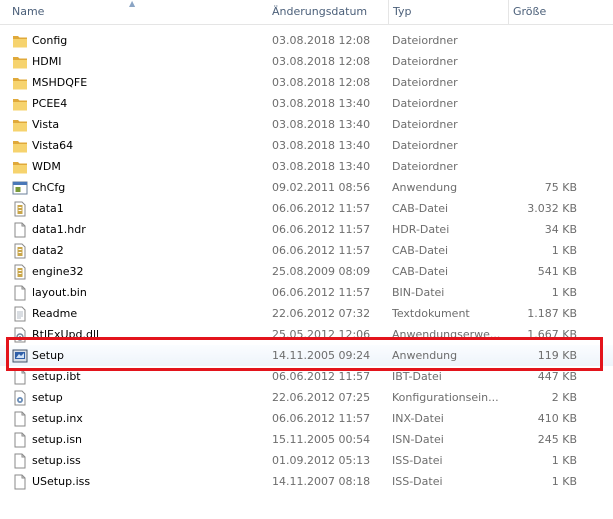 The width and height of the screenshot is (613, 519). What do you see at coordinates (306, 208) in the screenshot?
I see `file-row: data1 06.06.2012 11:57 CAB-Datei 3.032 KB` at bounding box center [306, 208].